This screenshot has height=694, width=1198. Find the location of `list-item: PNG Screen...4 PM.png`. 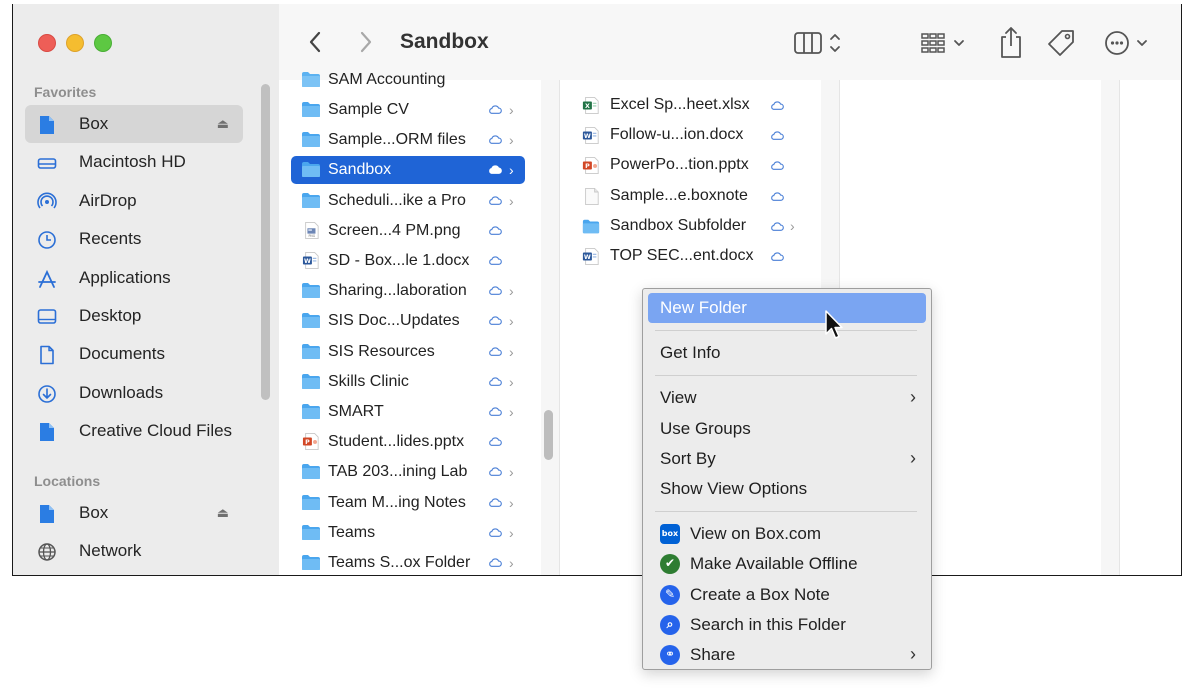

list-item: PNG Screen...4 PM.png is located at coordinates (408, 231).